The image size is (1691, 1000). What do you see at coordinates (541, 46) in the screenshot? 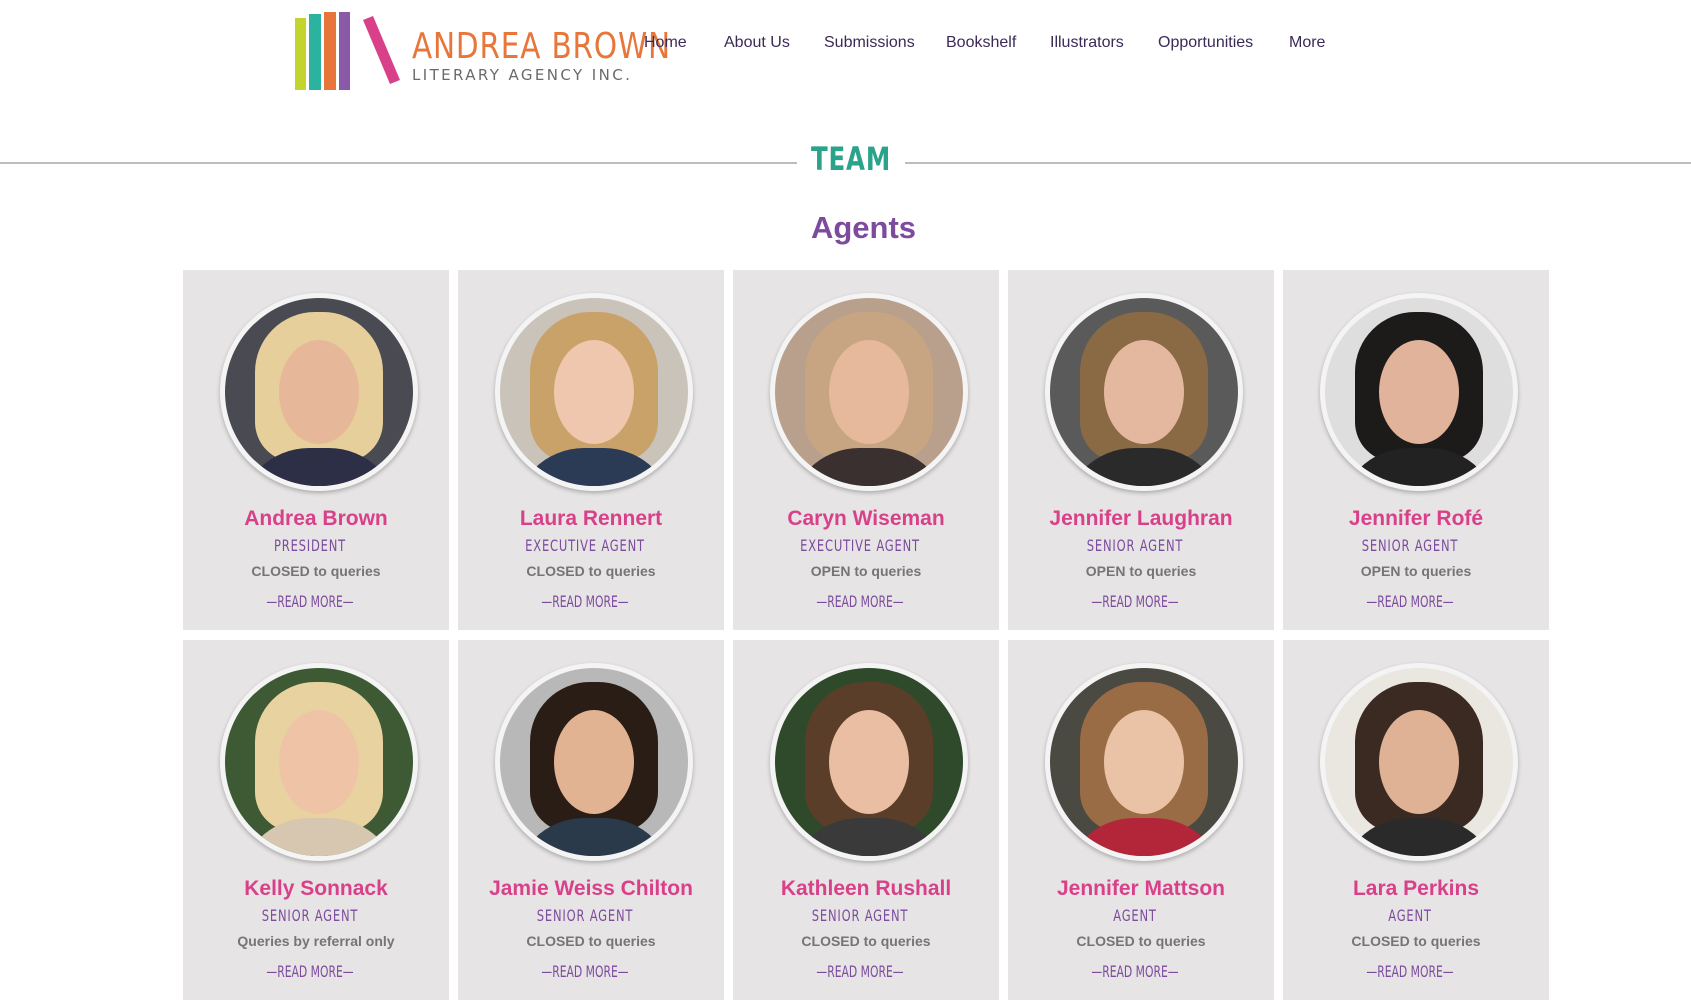
I see `logo-name: ANDREA BROWN` at bounding box center [541, 46].